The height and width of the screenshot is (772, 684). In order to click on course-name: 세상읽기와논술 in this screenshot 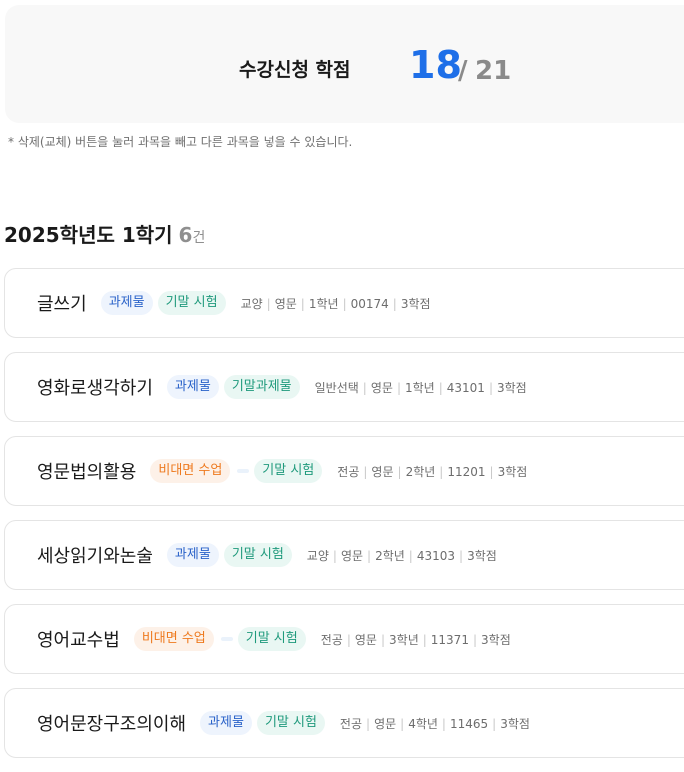, I will do `click(95, 556)`.